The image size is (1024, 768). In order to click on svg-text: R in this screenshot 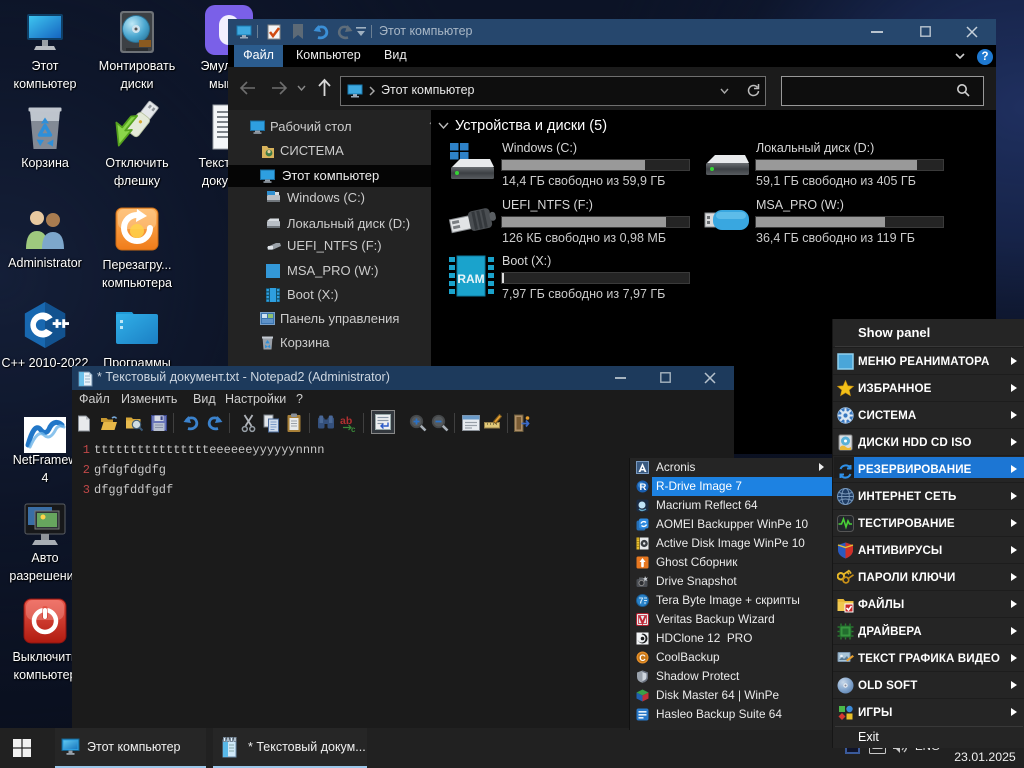, I will do `click(643, 487)`.